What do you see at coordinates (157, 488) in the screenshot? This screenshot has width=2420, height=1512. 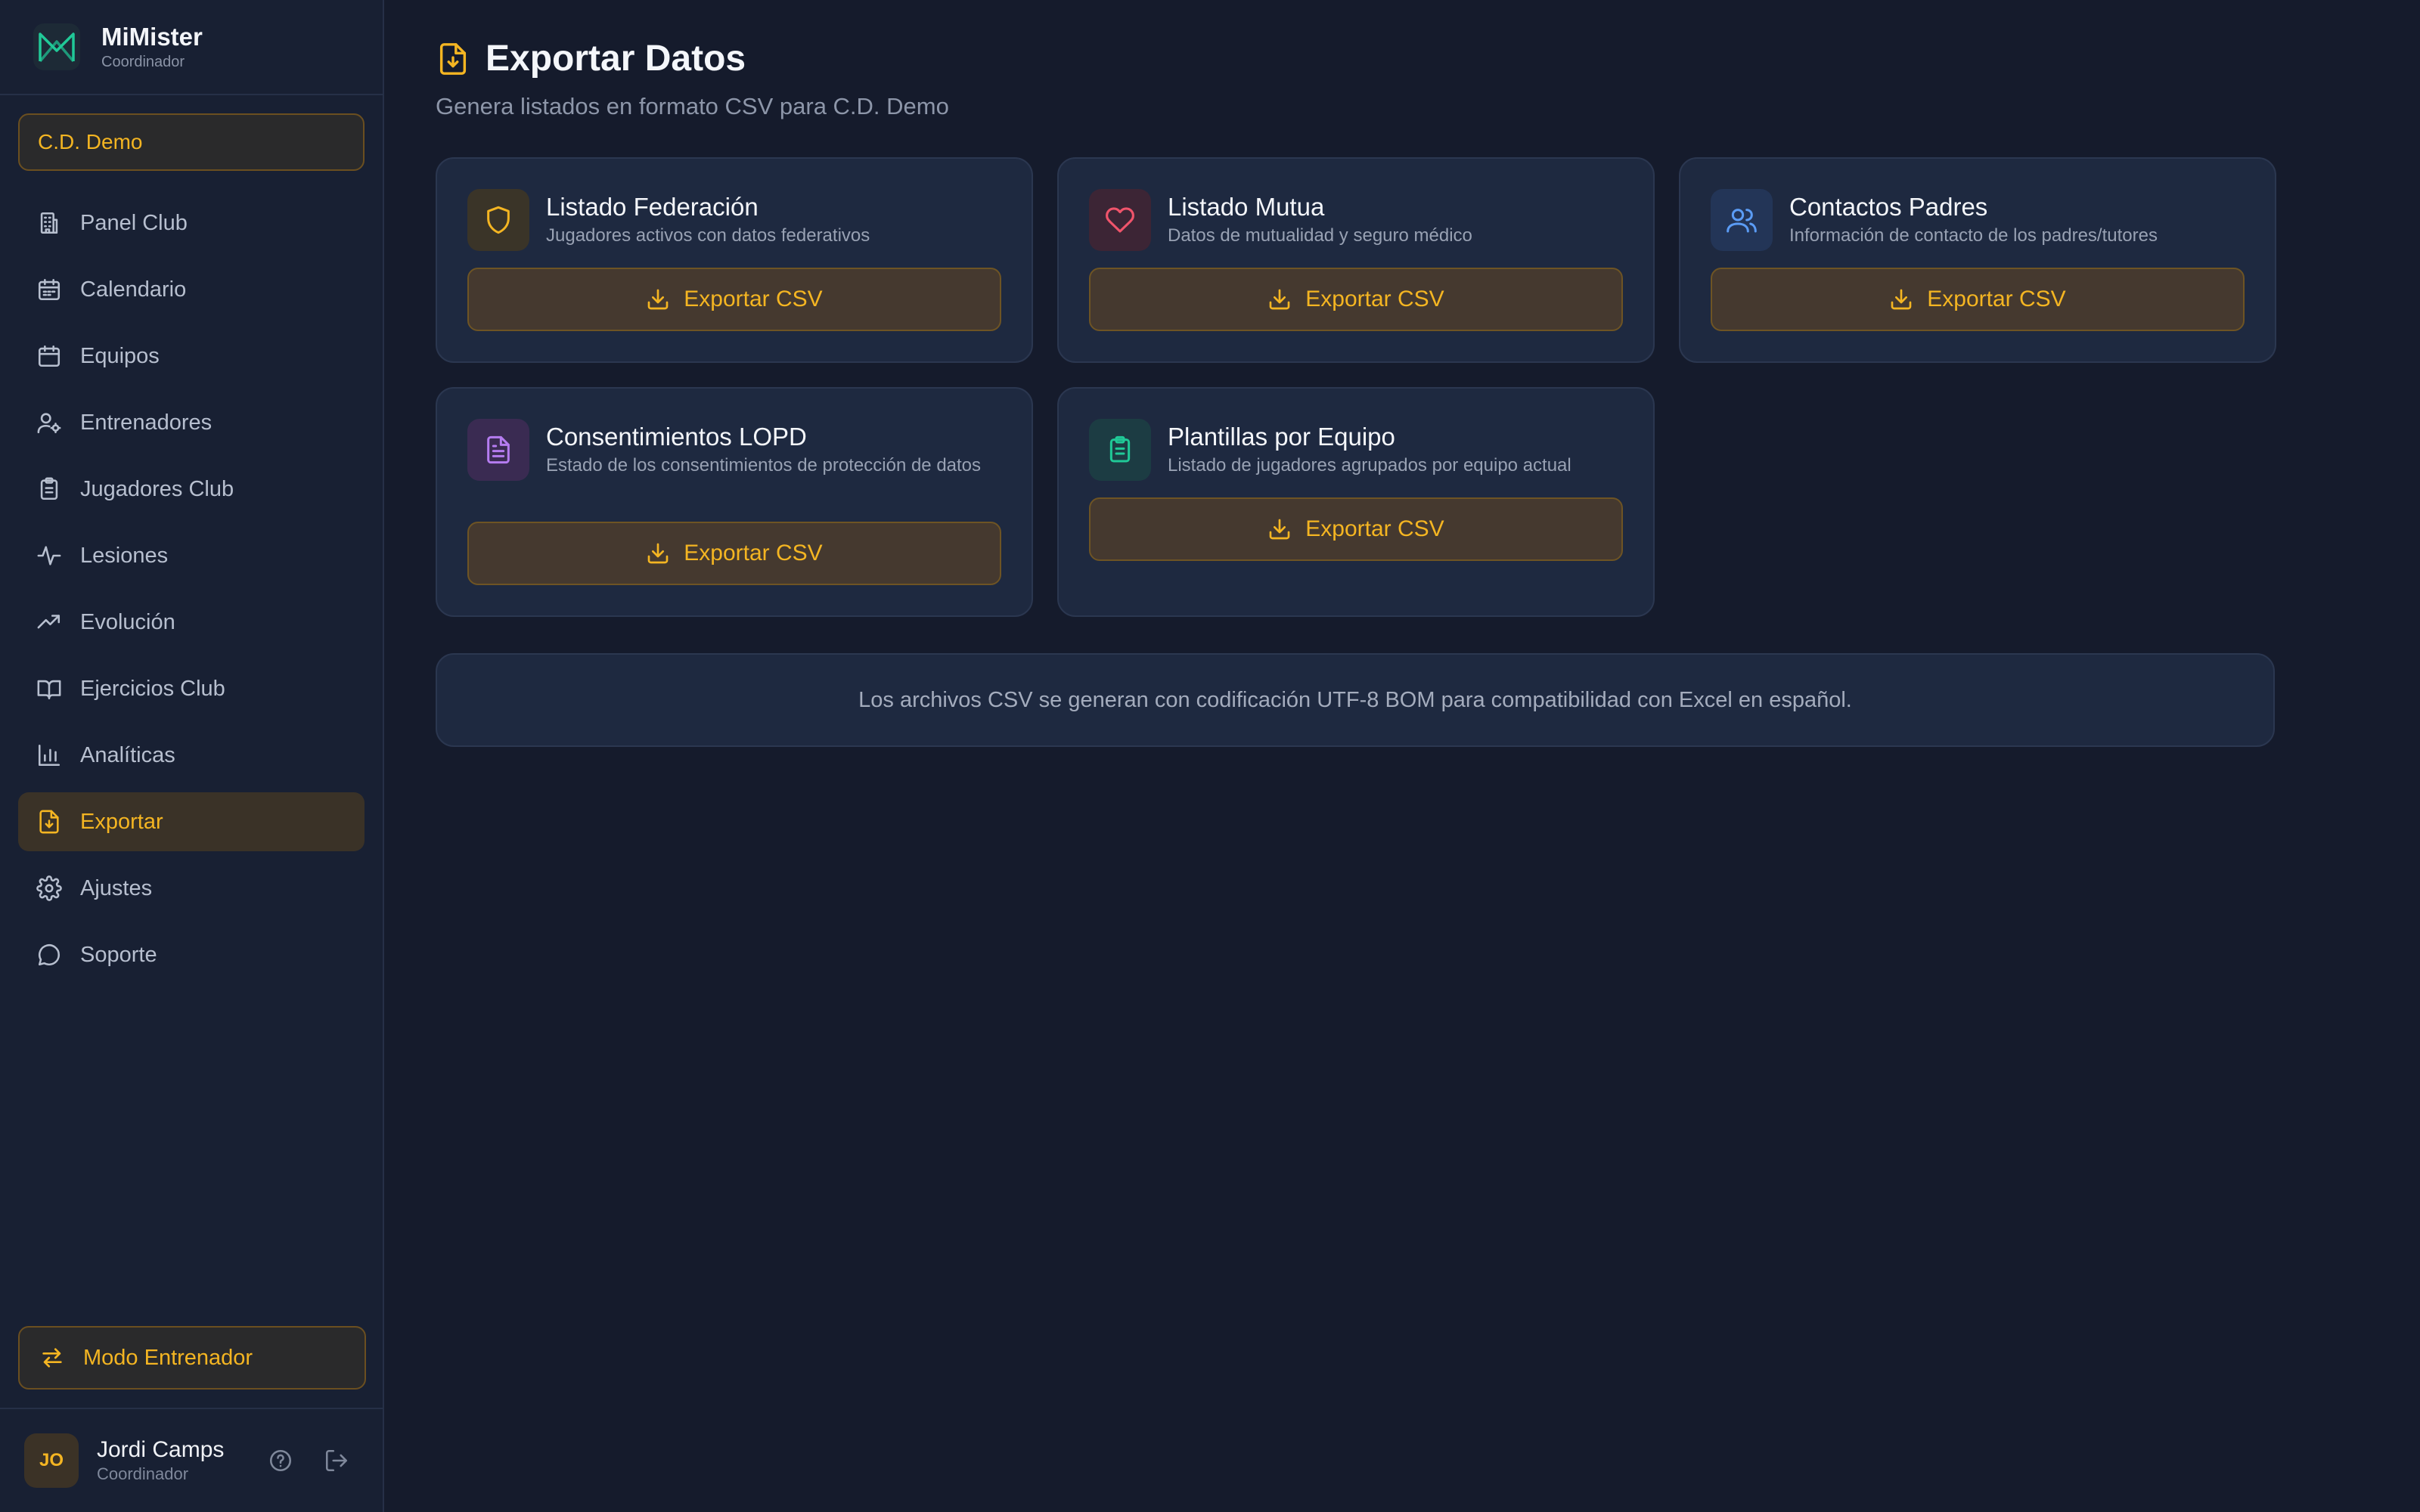 I see `sidebar-item-label: Jugadores Club` at bounding box center [157, 488].